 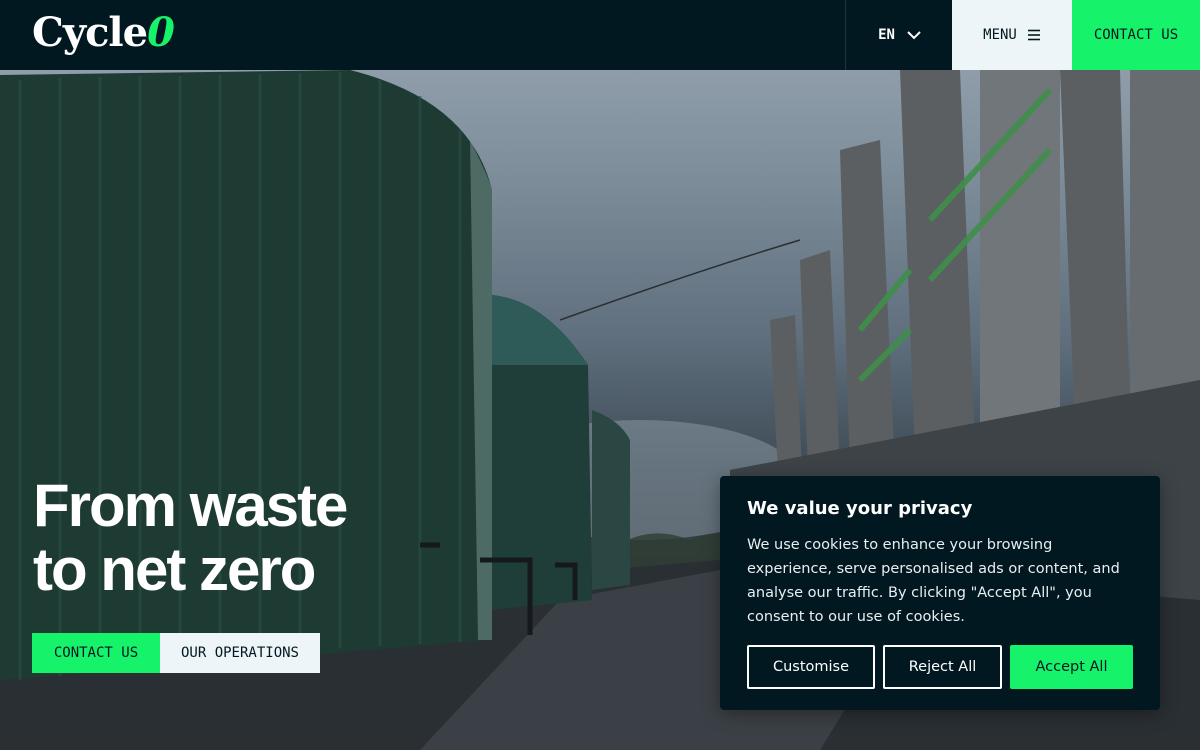 I want to click on chevron-down-icon, so click(x=914, y=34).